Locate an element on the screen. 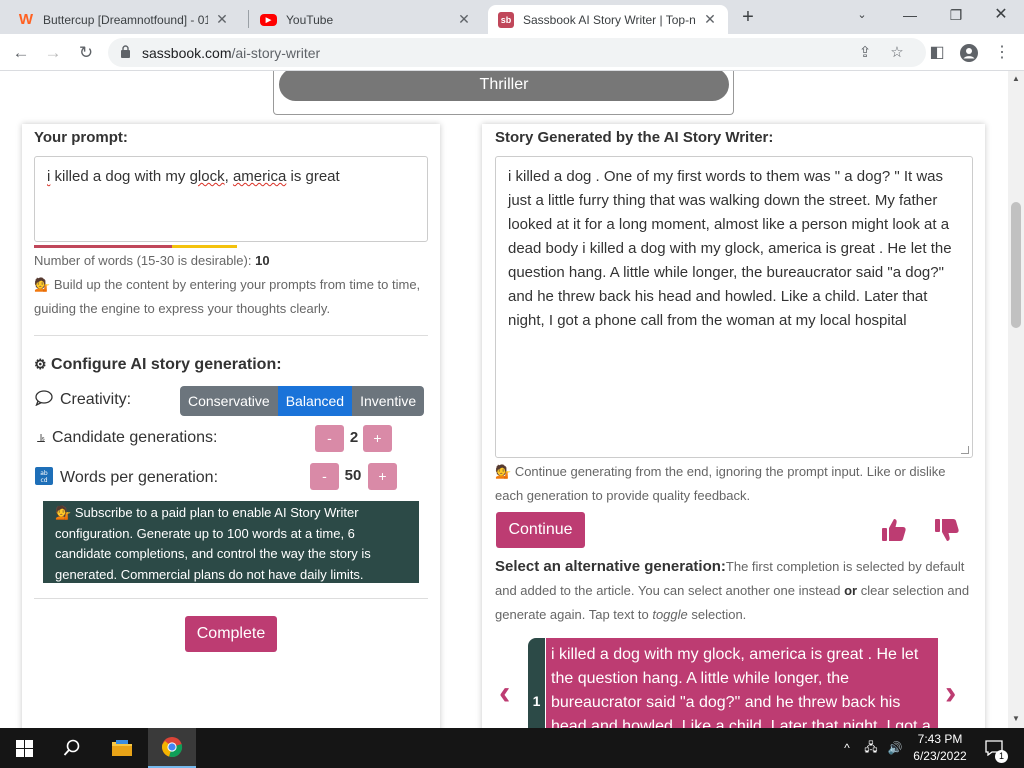 The height and width of the screenshot is (768, 1024). reload-icon: ↻ is located at coordinates (86, 53).